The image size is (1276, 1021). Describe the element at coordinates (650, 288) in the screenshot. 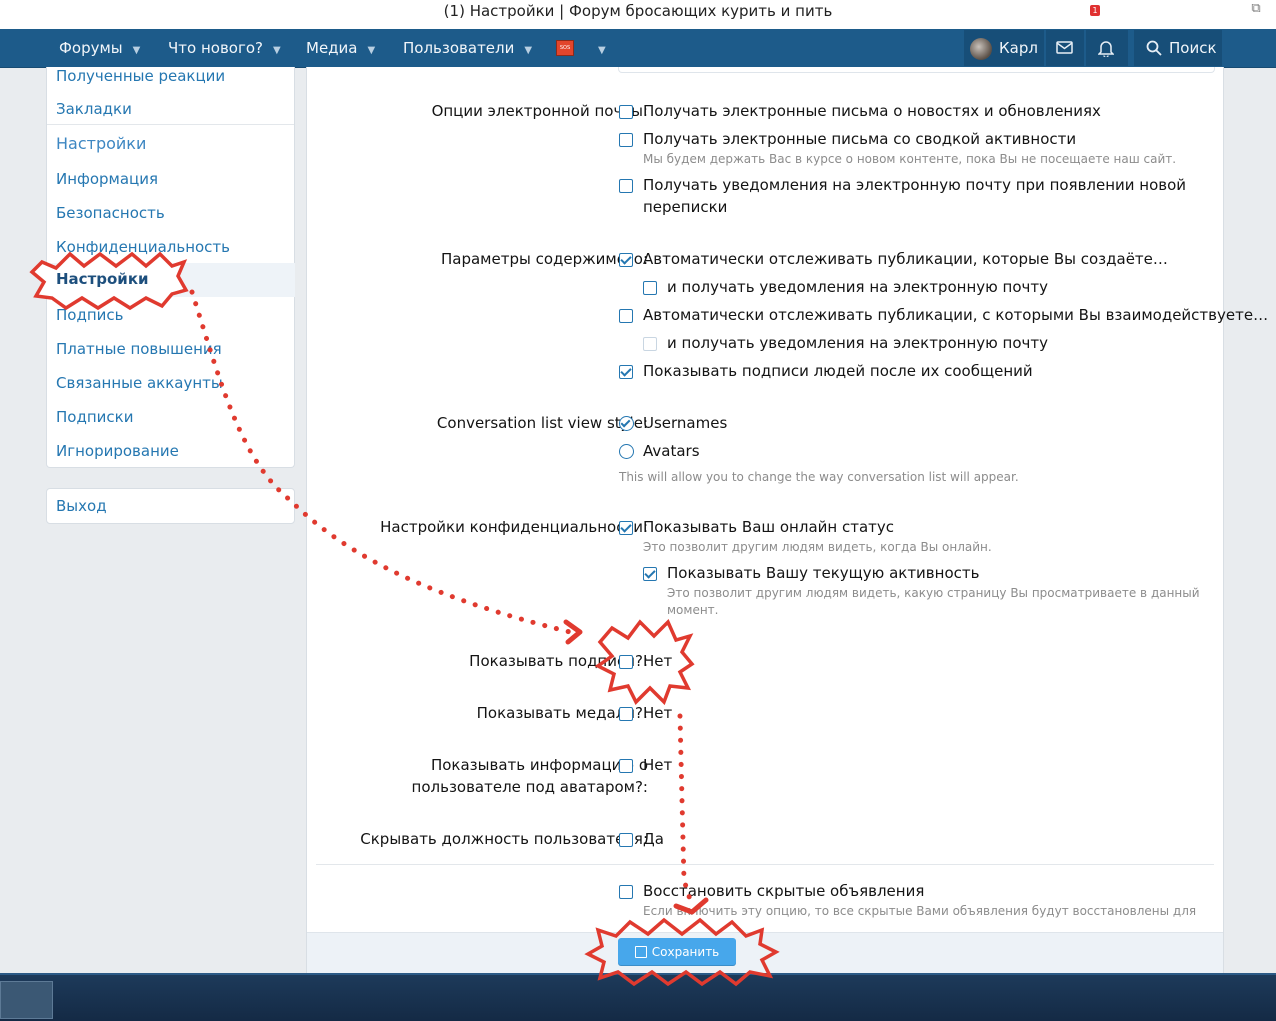

I see `watch-created-email-checkbox` at that location.